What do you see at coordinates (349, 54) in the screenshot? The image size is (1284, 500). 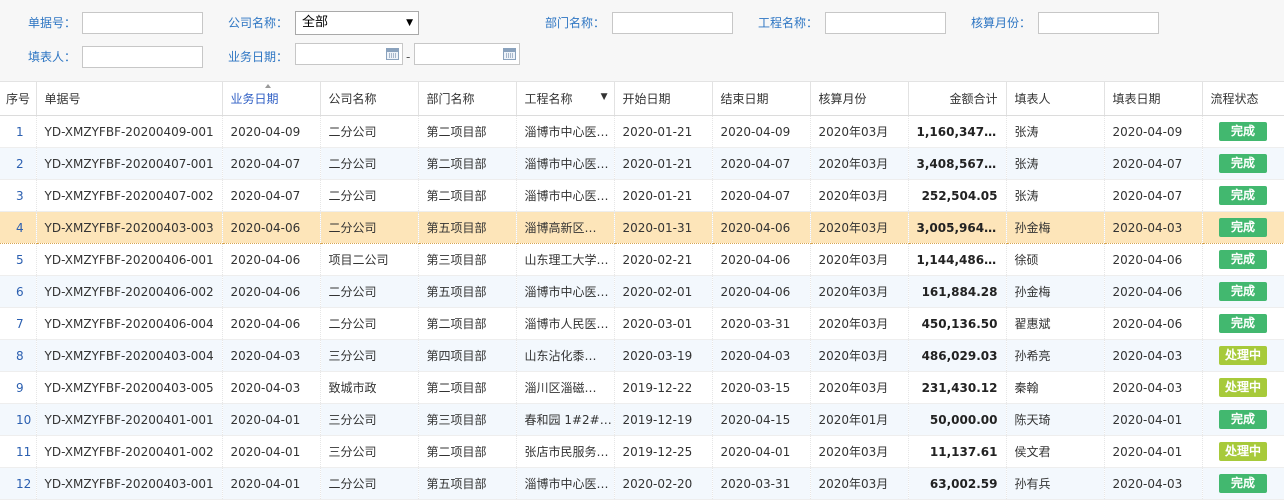 I see `bizdate-start-input` at bounding box center [349, 54].